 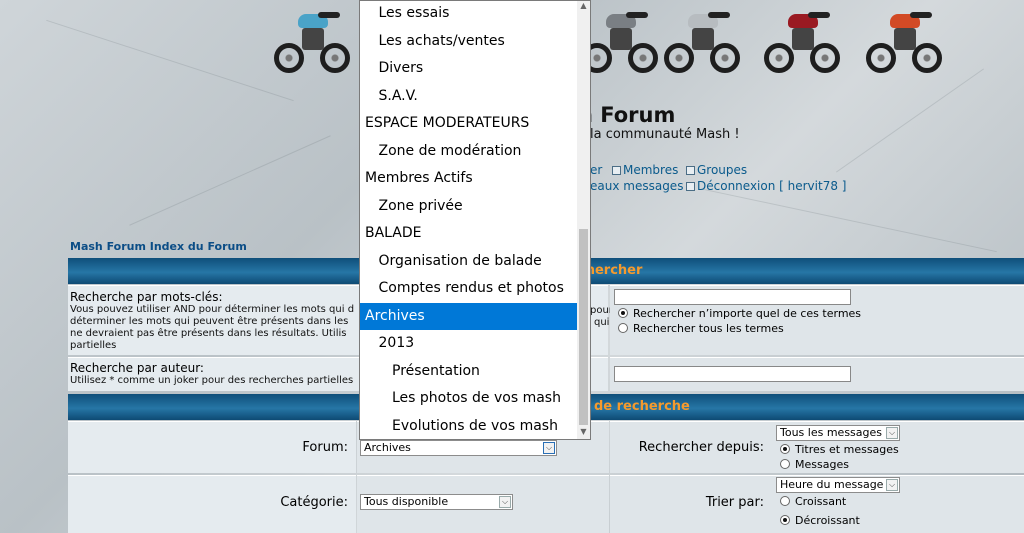 I want to click on radio-ascending: Croissant, so click(x=813, y=501).